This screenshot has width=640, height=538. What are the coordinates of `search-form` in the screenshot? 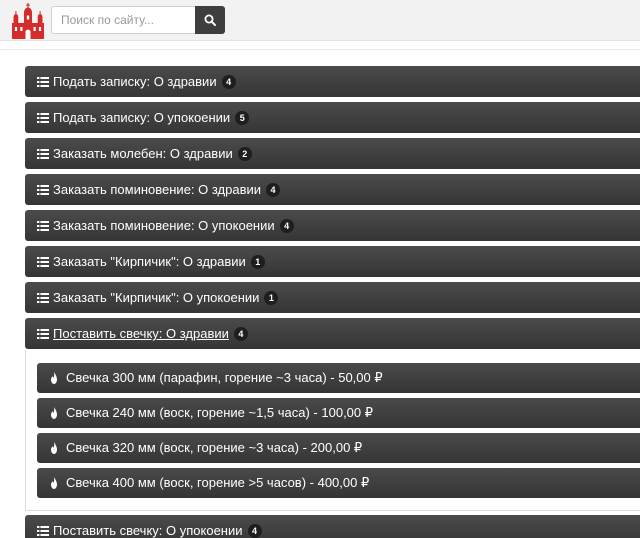 It's located at (138, 20).